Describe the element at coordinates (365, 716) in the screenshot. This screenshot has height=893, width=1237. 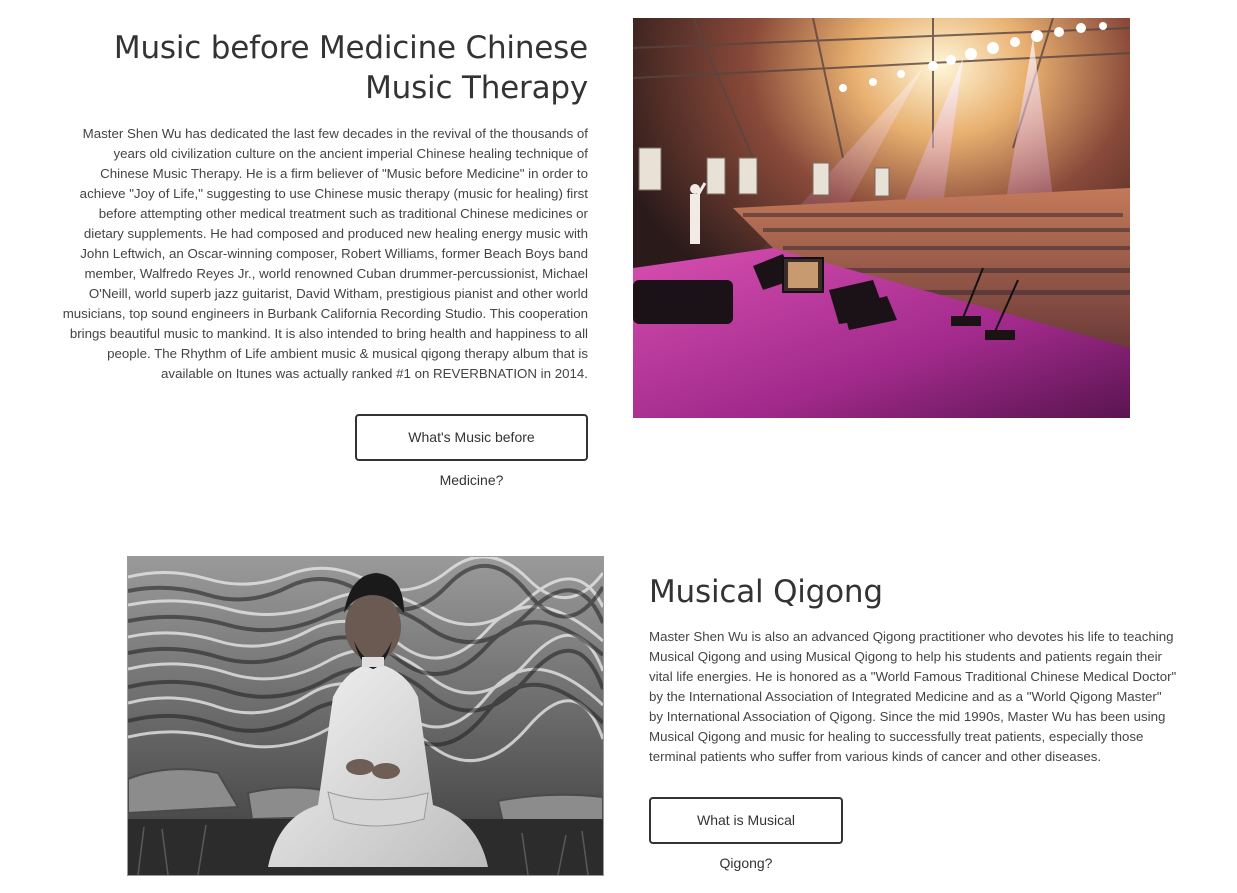
I see `meditating-master-photo` at that location.